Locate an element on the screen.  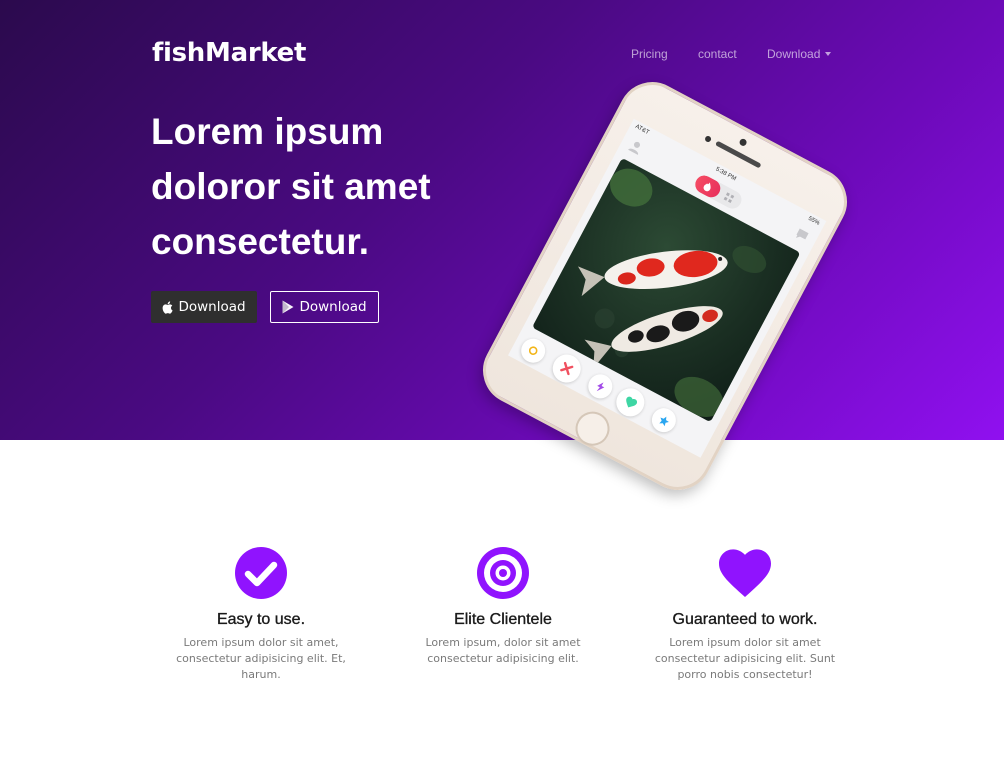
close-icon is located at coordinates (567, 368).